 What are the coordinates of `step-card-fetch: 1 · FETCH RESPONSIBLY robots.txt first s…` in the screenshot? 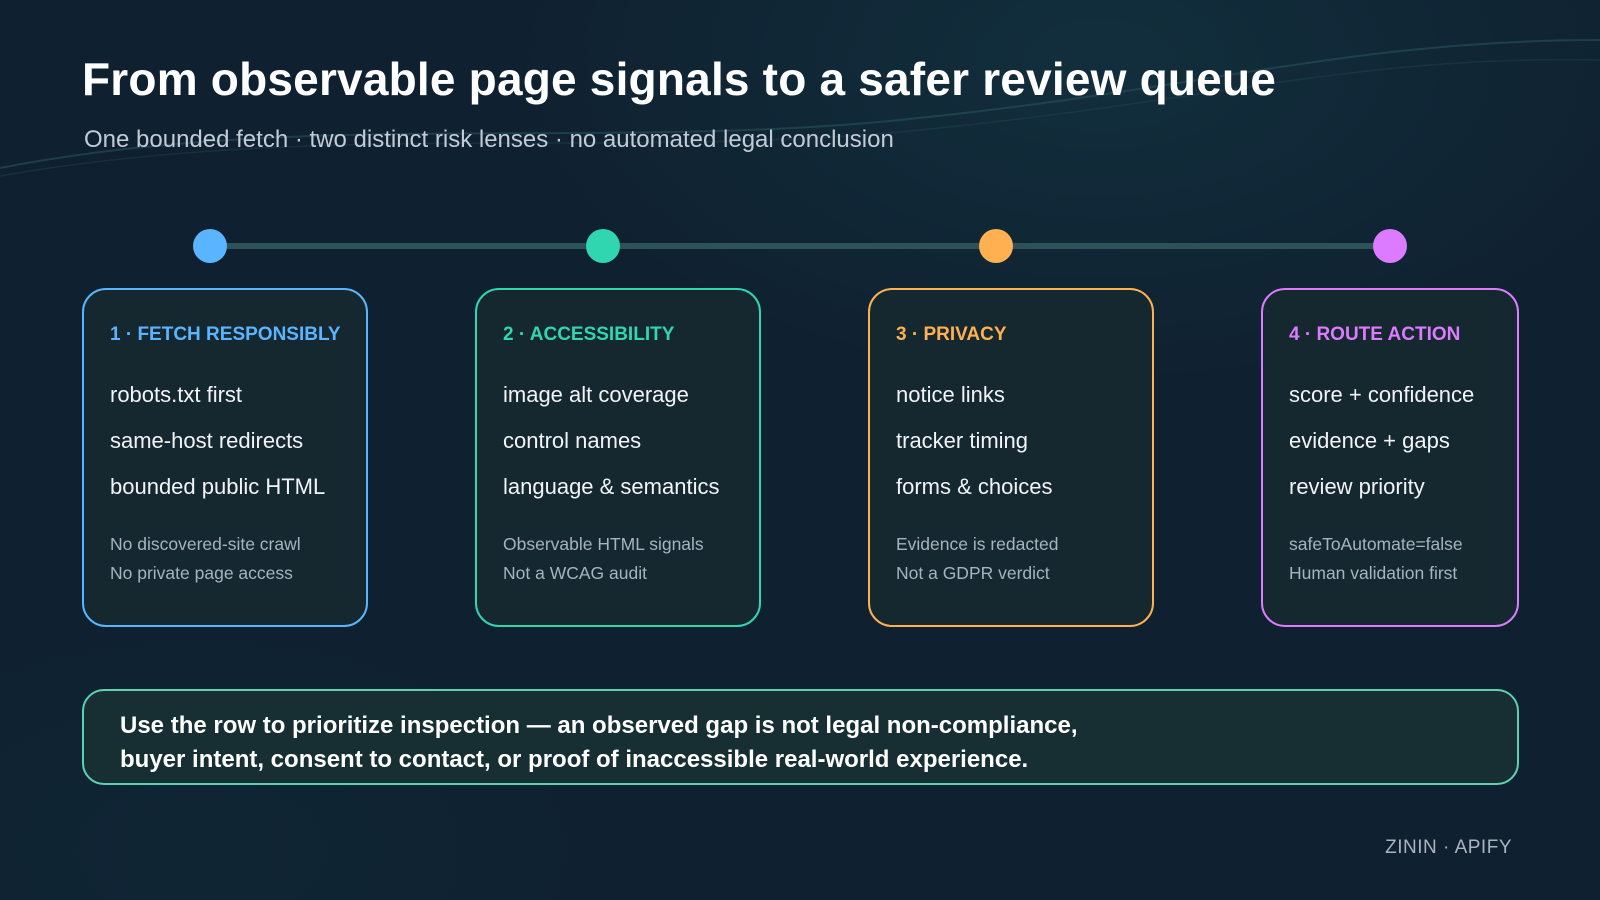 It's located at (225, 457).